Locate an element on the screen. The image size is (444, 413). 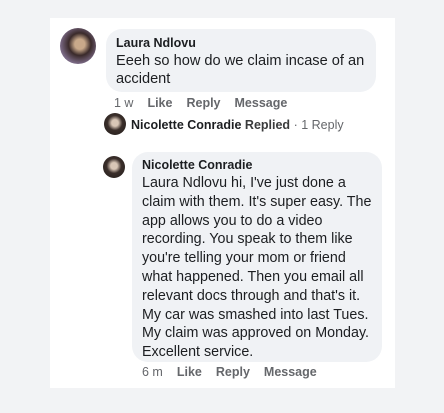
reply-count: 1 Reply is located at coordinates (322, 125).